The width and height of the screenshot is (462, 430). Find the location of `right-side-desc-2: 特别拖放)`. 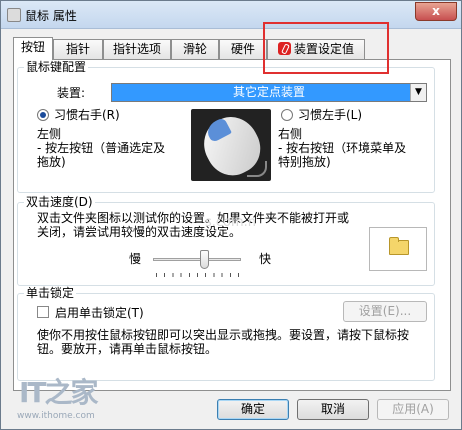

right-side-desc-2: 特别拖放) is located at coordinates (304, 162).